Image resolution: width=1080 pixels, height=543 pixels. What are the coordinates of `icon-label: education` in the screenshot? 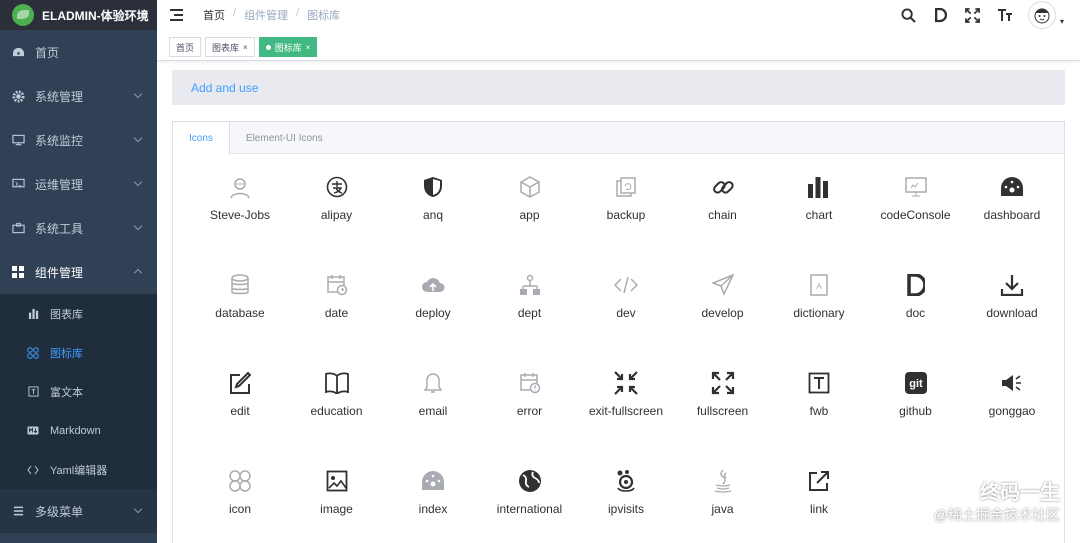 It's located at (336, 411).